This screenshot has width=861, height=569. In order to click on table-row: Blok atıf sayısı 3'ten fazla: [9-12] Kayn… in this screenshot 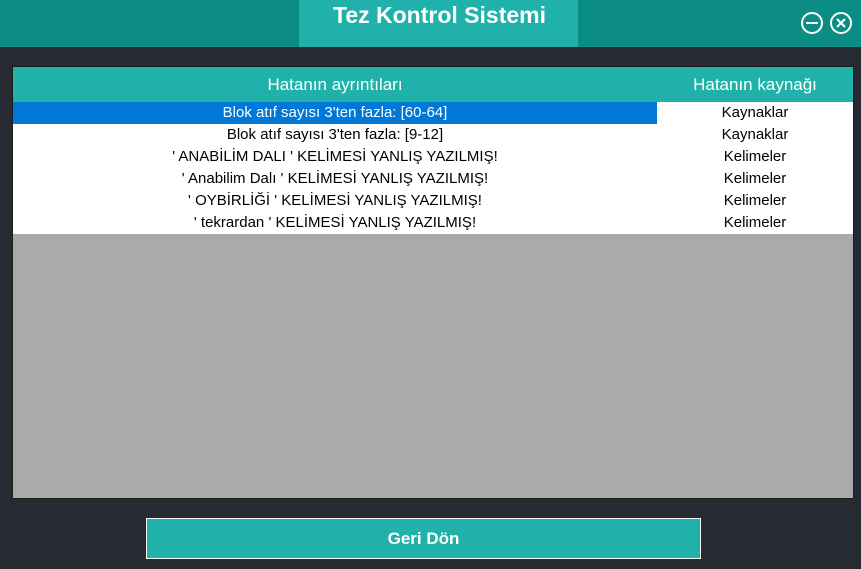, I will do `click(433, 135)`.